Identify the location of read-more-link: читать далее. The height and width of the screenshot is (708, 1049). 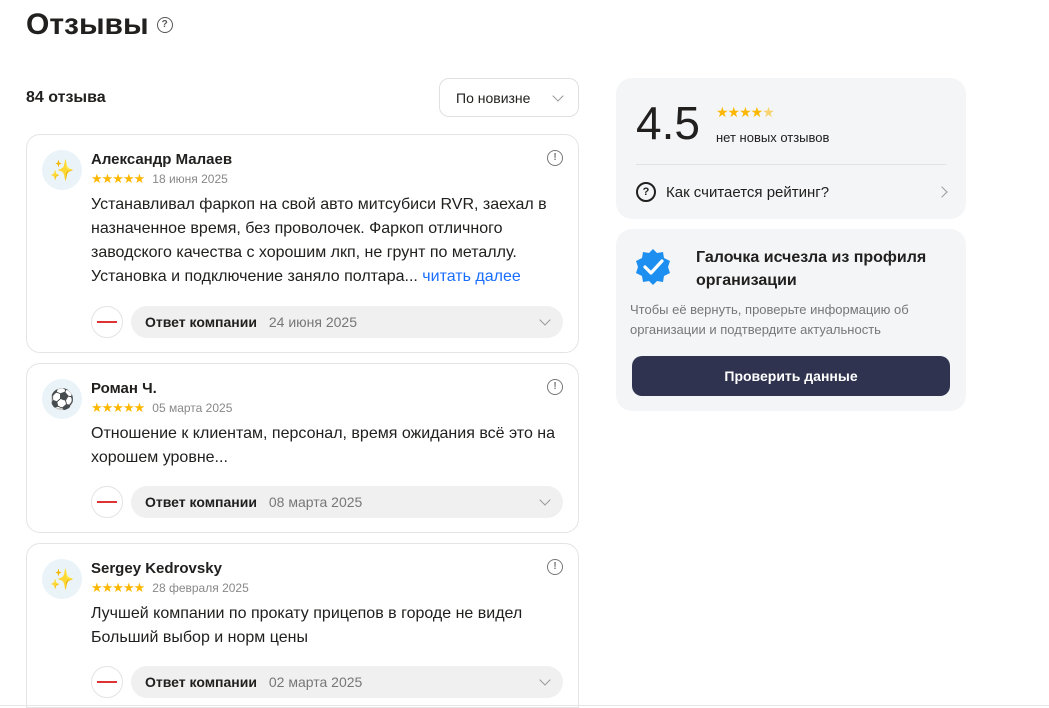
(471, 276).